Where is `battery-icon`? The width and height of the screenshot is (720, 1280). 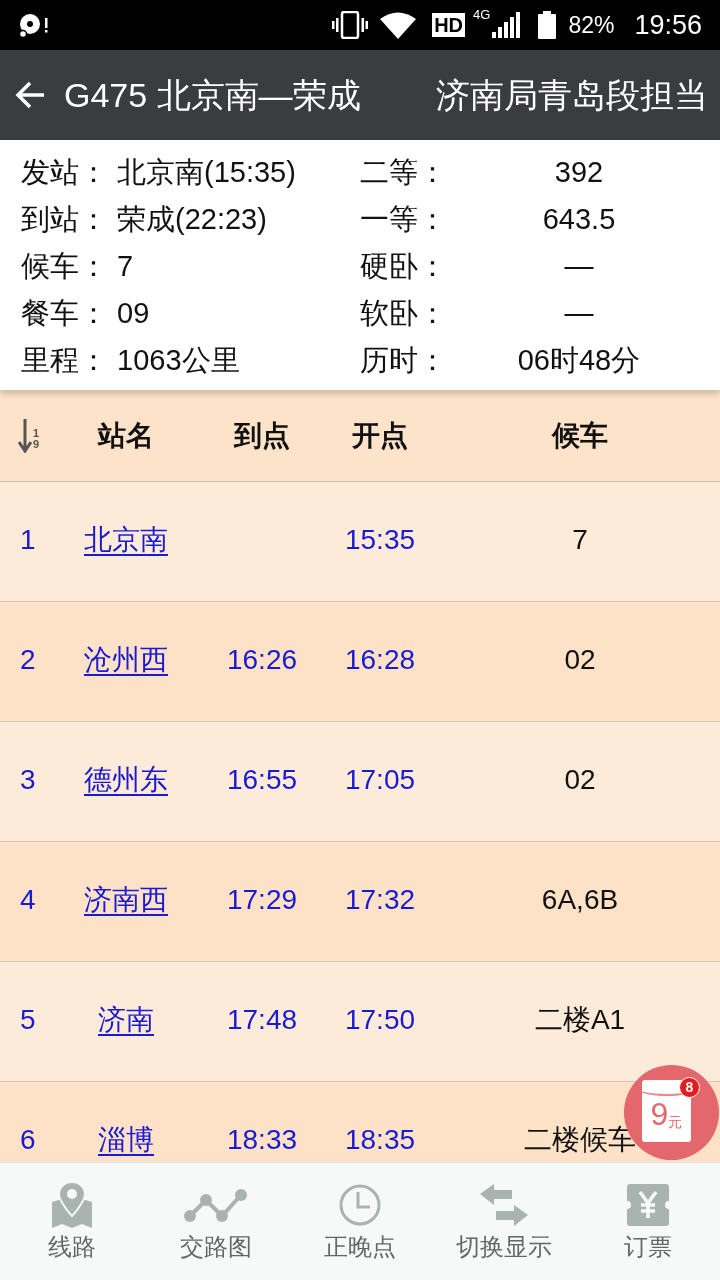
battery-icon is located at coordinates (547, 25).